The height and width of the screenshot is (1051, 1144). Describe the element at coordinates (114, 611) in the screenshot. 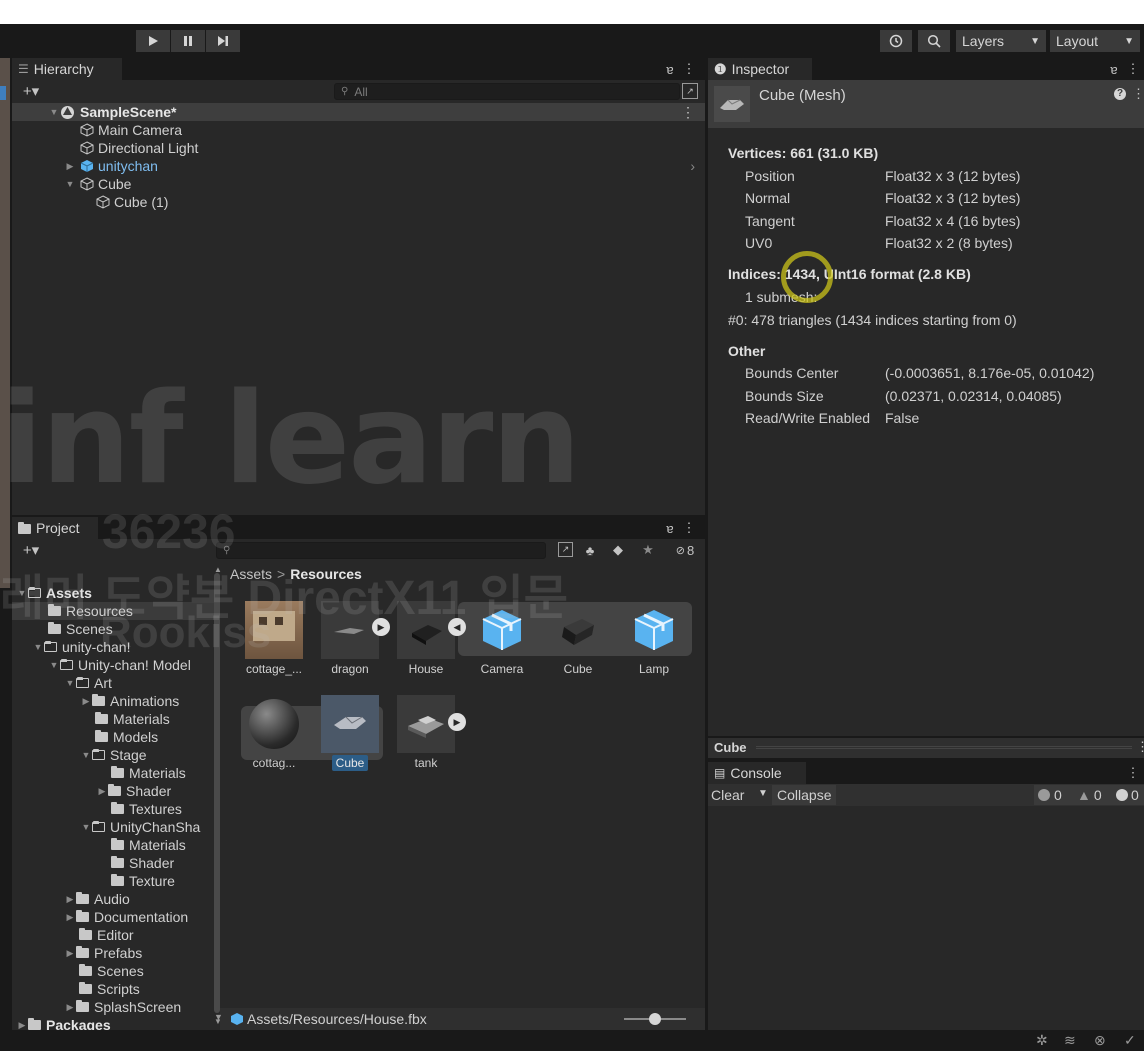

I see `tree-item-resources: Resources` at that location.